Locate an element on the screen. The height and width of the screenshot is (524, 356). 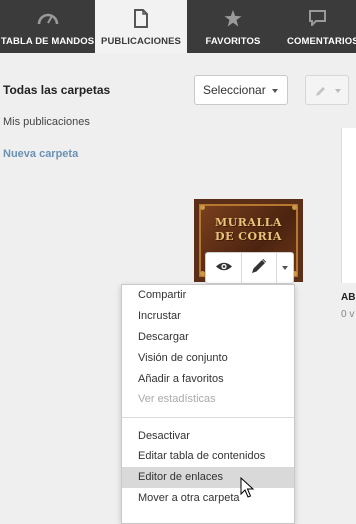
tab-dashboard: TABLA DE MANDOS is located at coordinates (47, 26).